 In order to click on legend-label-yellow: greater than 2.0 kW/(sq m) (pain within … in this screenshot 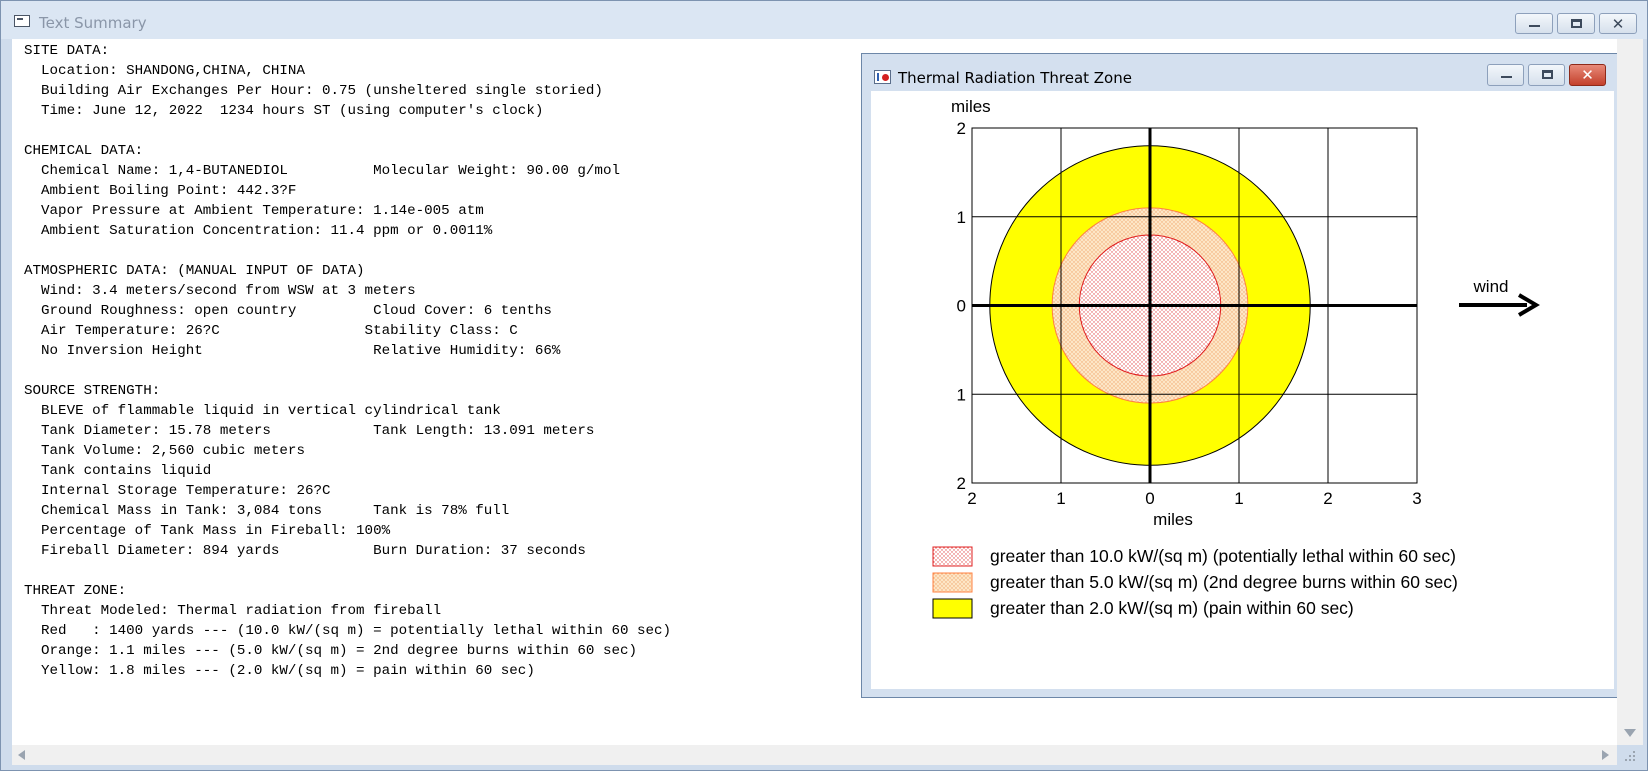, I will do `click(1172, 608)`.